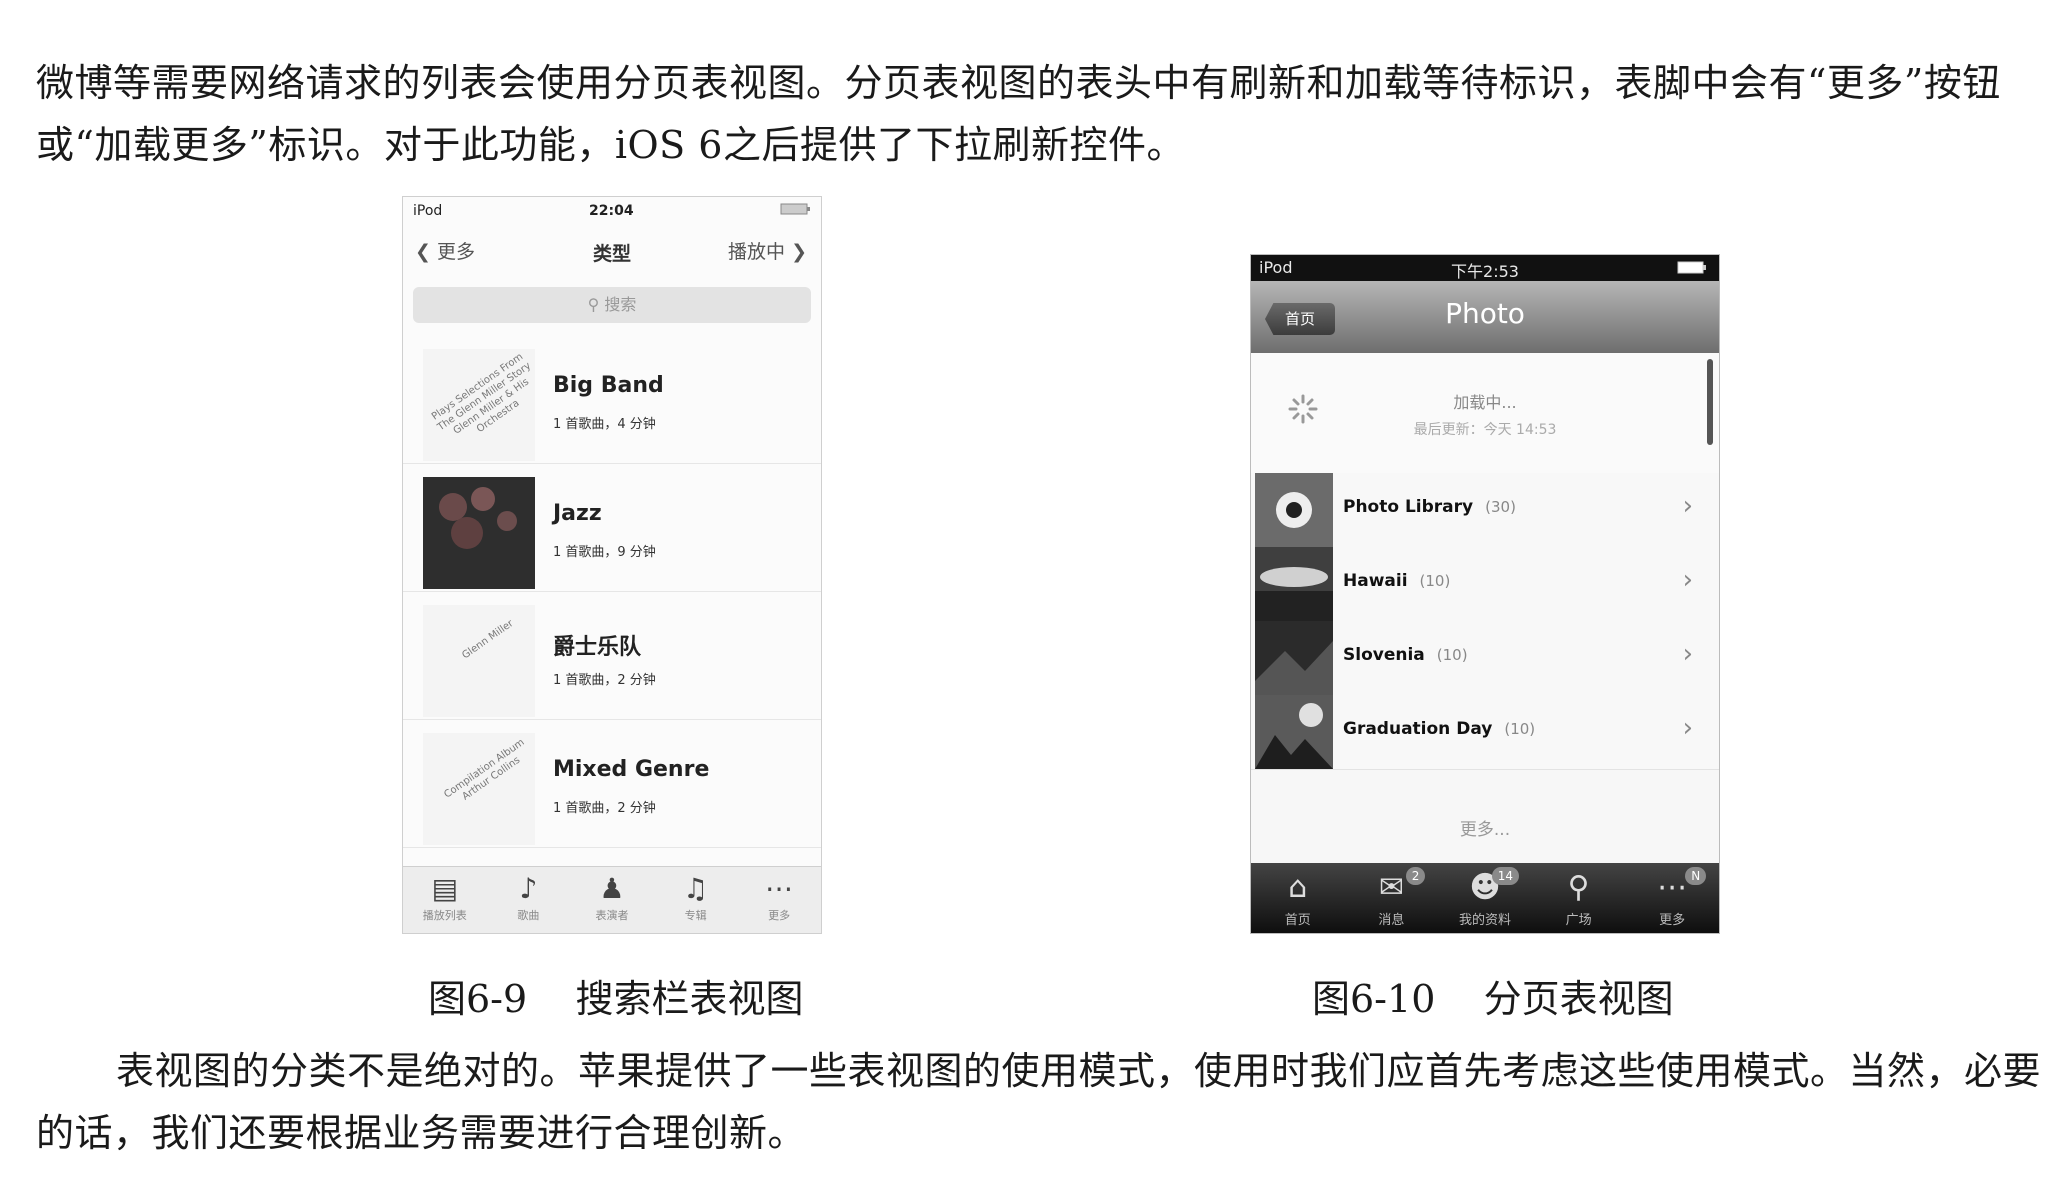  I want to click on tab-artists: ♟ 表演者, so click(612, 900).